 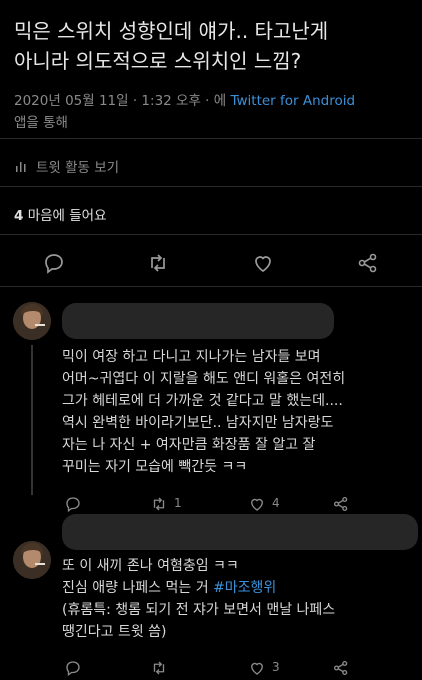 I want to click on tweet-text-line-1: 믹은 스위치 성향인데 얘가.. 타고난게, so click(x=171, y=31).